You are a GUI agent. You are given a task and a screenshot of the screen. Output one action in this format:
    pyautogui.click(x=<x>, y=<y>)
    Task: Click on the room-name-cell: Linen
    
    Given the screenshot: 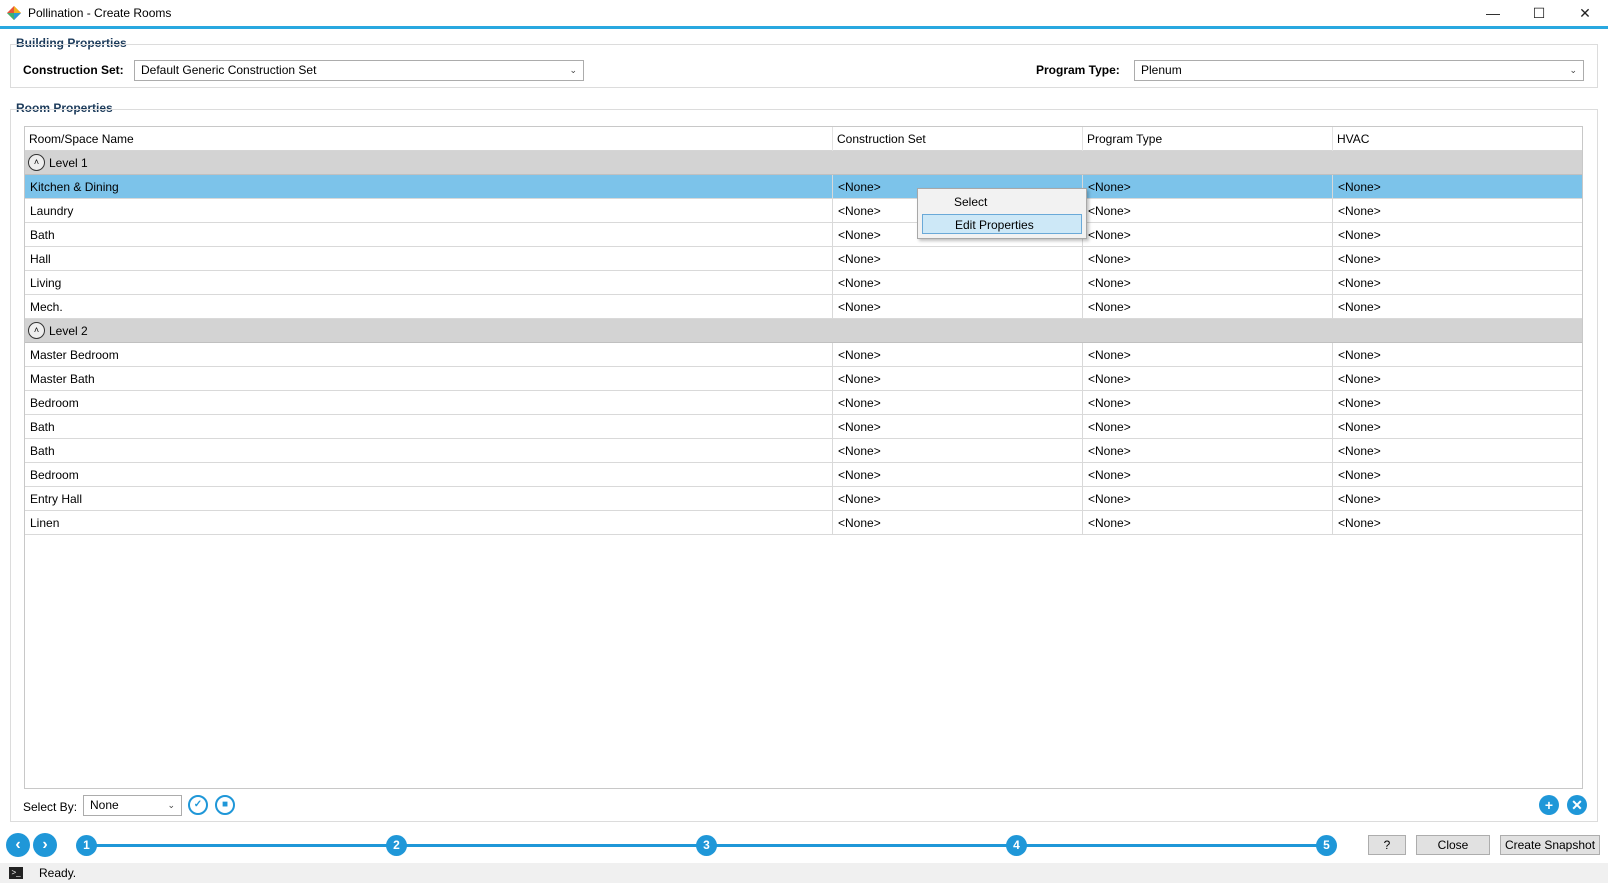 What is the action you would take?
    pyautogui.click(x=429, y=523)
    